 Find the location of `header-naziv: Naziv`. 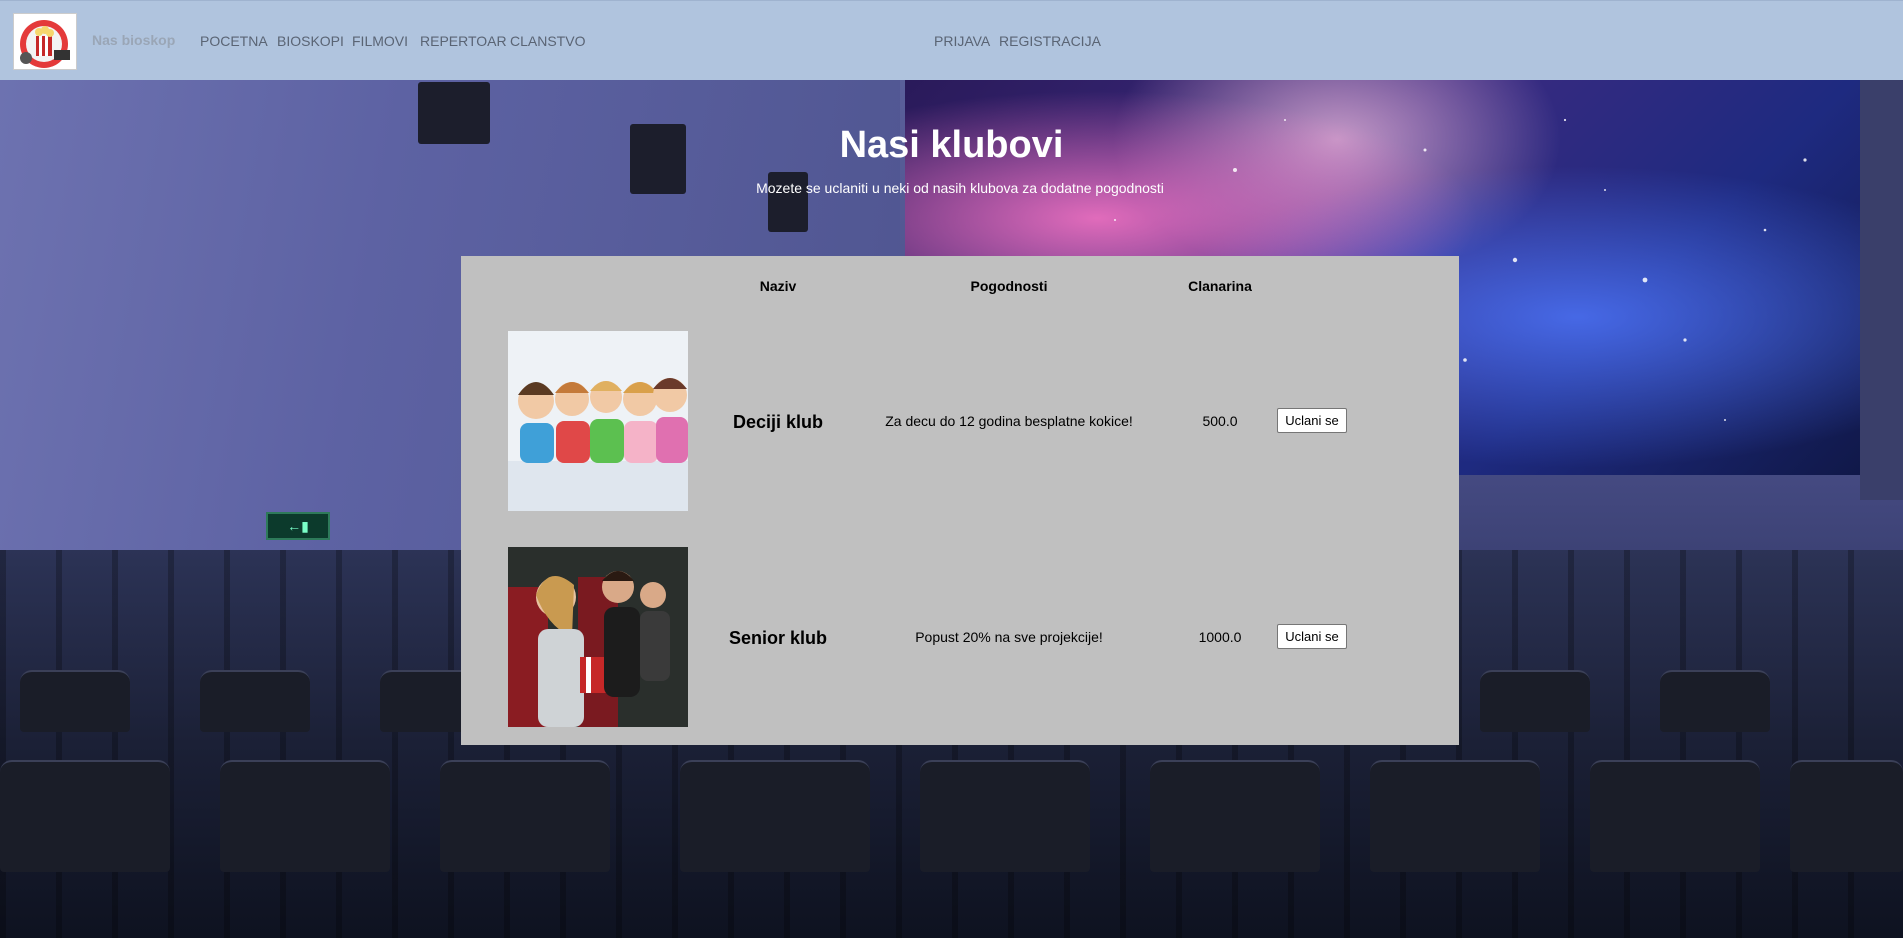

header-naziv: Naziv is located at coordinates (778, 286).